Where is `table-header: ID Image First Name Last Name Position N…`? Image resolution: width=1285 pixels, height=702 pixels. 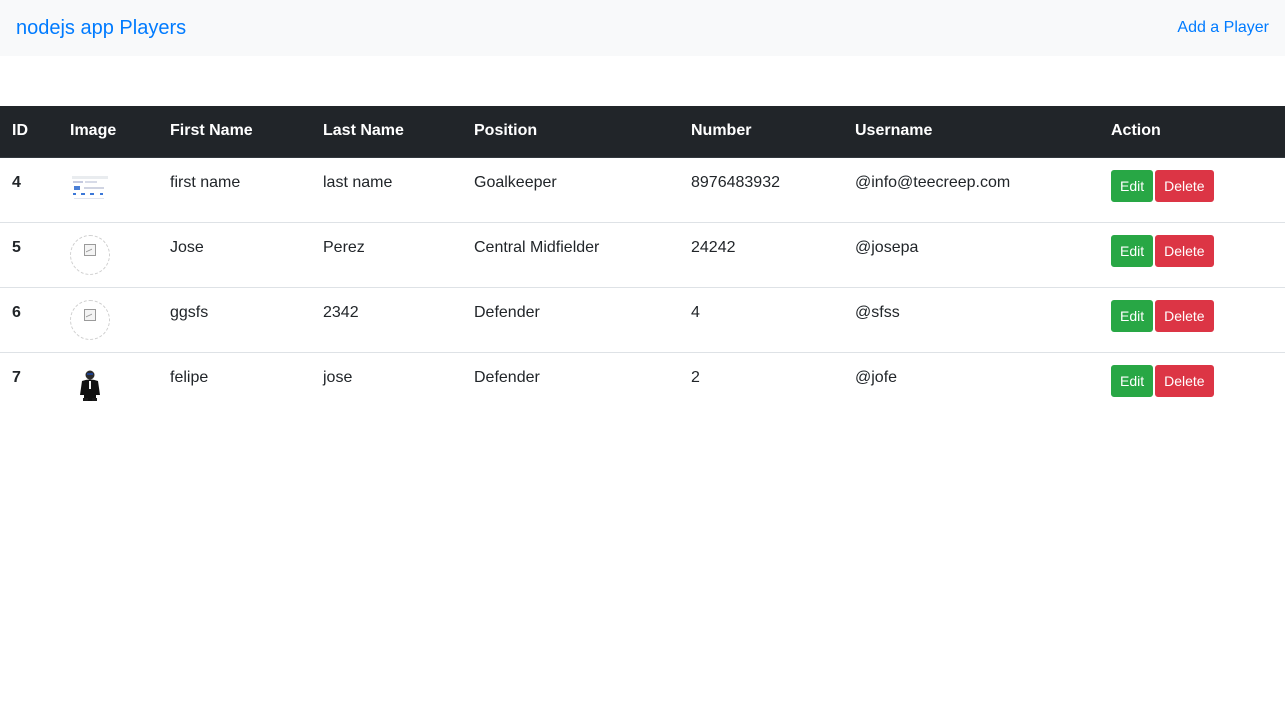
table-header: ID Image First Name Last Name Position N… is located at coordinates (642, 132).